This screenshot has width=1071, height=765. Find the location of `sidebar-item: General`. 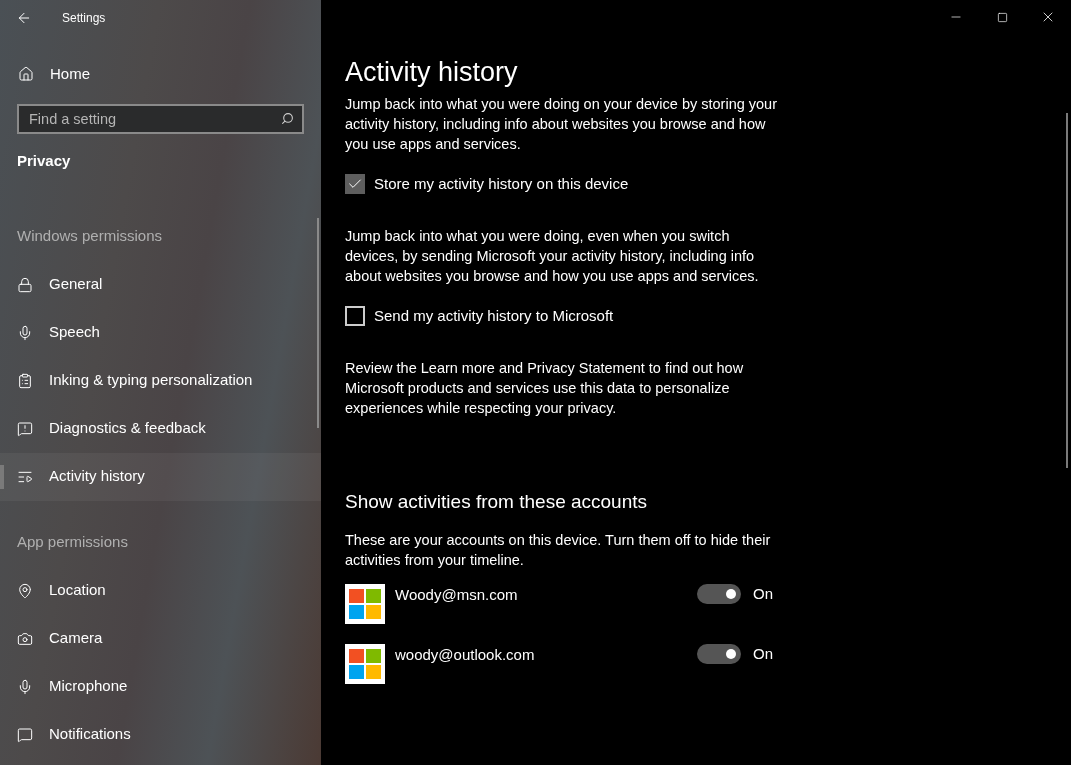

sidebar-item: General is located at coordinates (160, 284).